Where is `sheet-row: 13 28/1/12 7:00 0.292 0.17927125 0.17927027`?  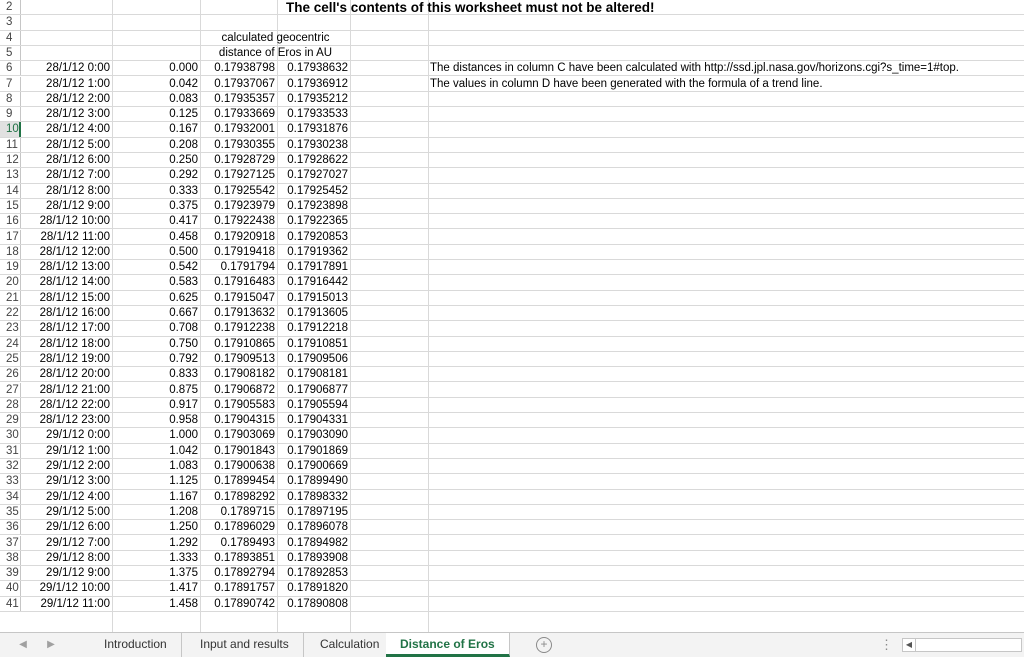 sheet-row: 13 28/1/12 7:00 0.292 0.17927125 0.17927027 is located at coordinates (512, 176).